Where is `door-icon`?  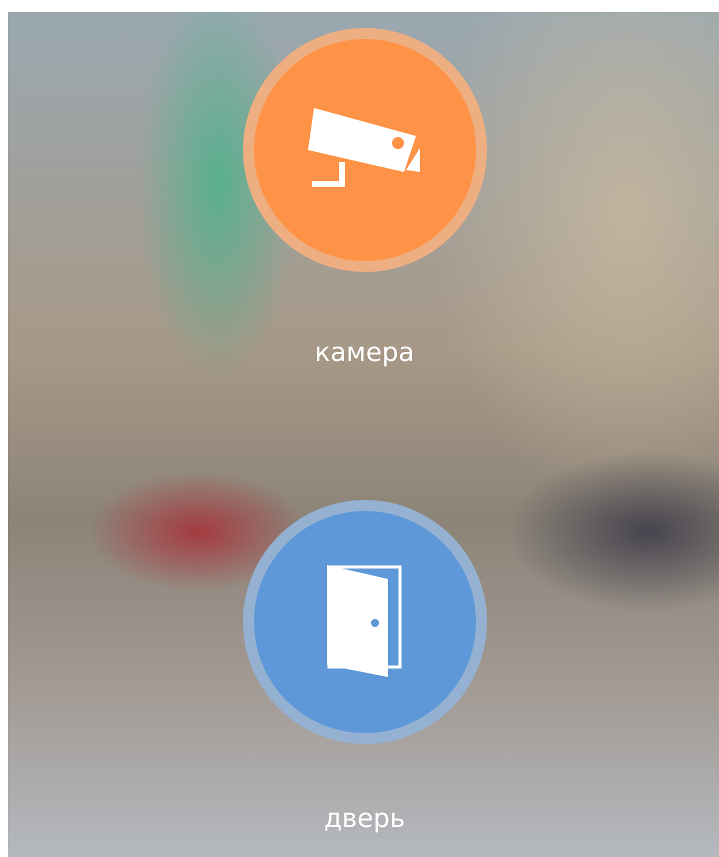 door-icon is located at coordinates (364, 622).